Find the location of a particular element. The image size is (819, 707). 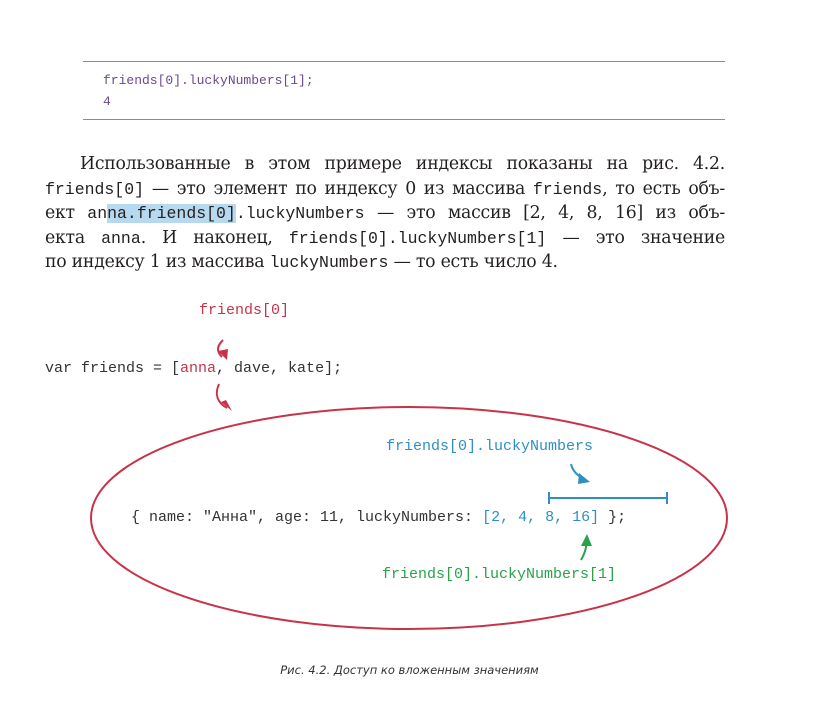

label-friends0: friends[0] is located at coordinates (244, 310).